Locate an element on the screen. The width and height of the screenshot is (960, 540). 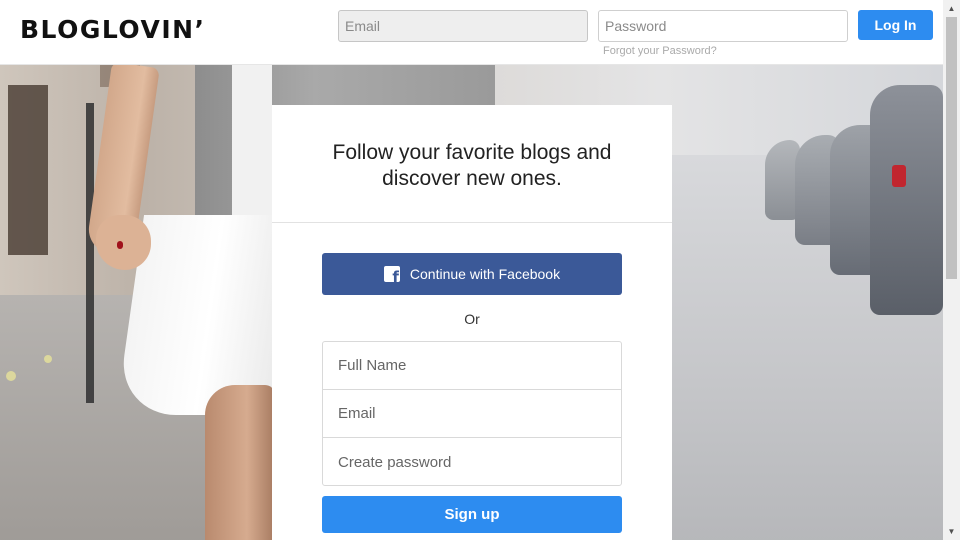
signup-fields is located at coordinates (472, 413).